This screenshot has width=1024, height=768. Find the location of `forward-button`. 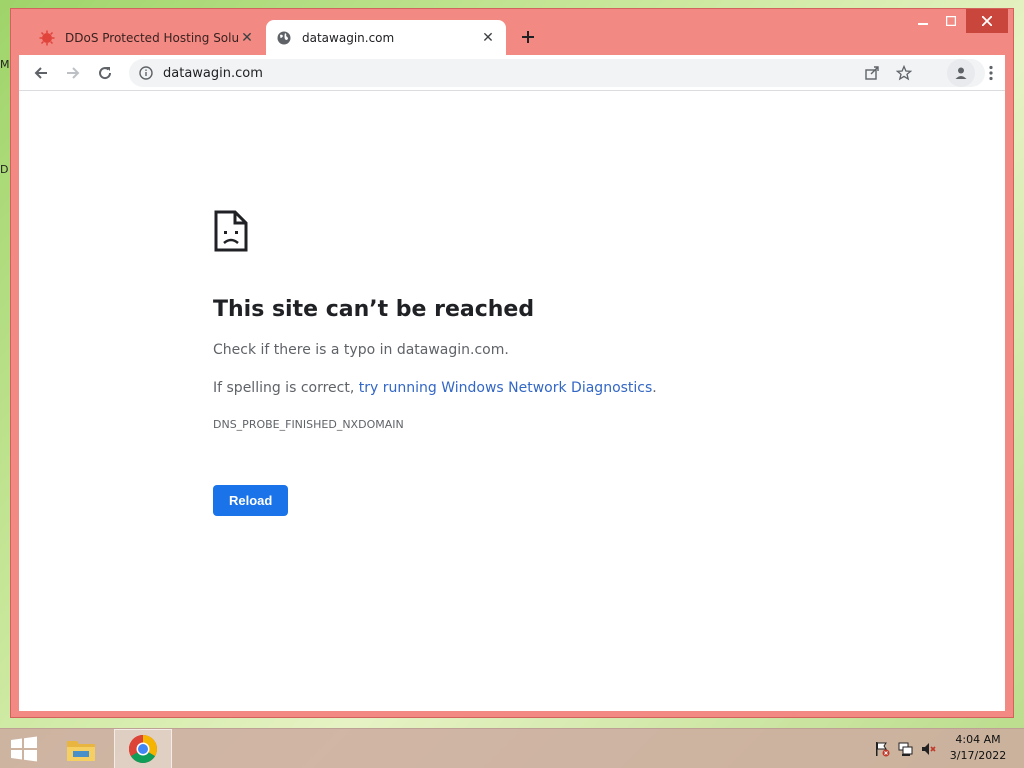

forward-button is located at coordinates (73, 73).